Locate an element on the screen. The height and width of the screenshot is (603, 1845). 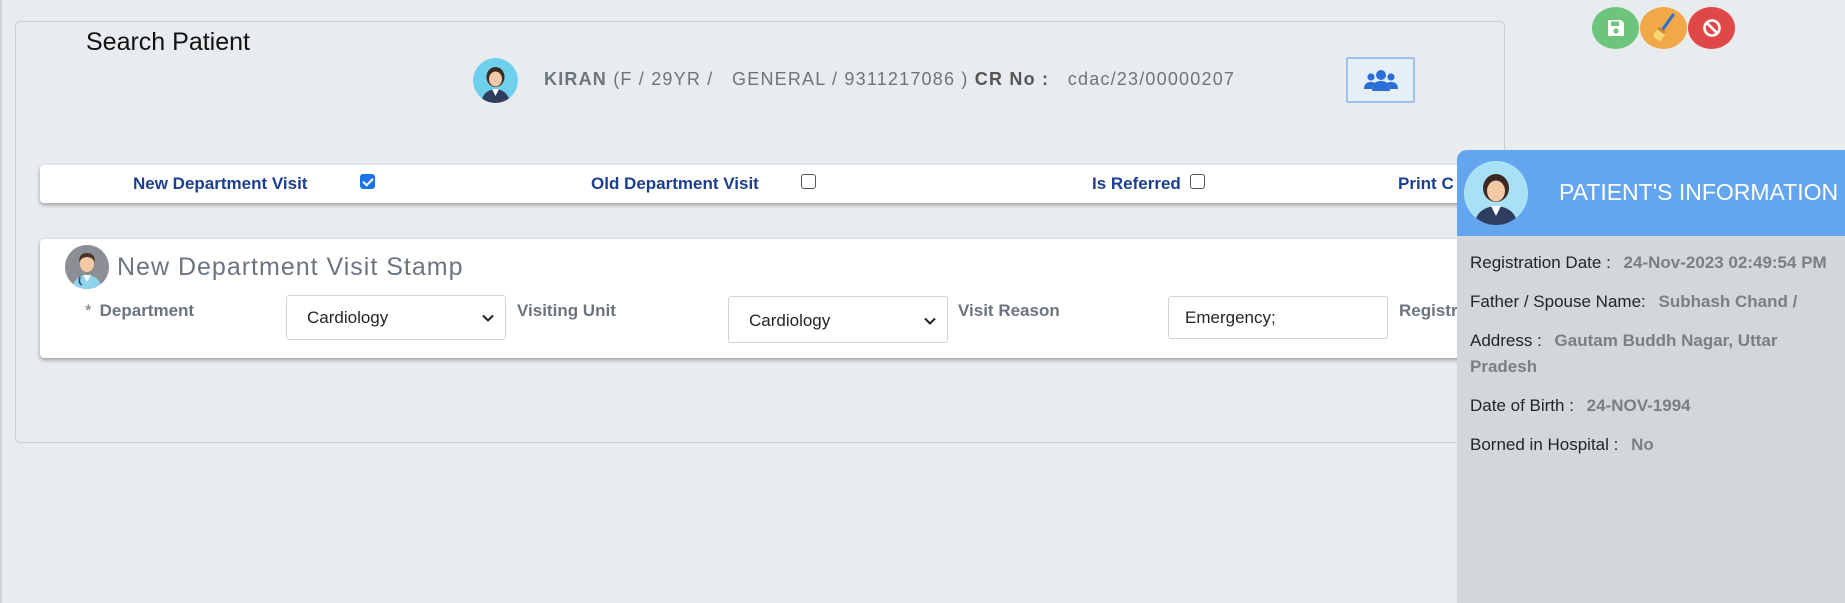
doctor-avatar is located at coordinates (87, 267).